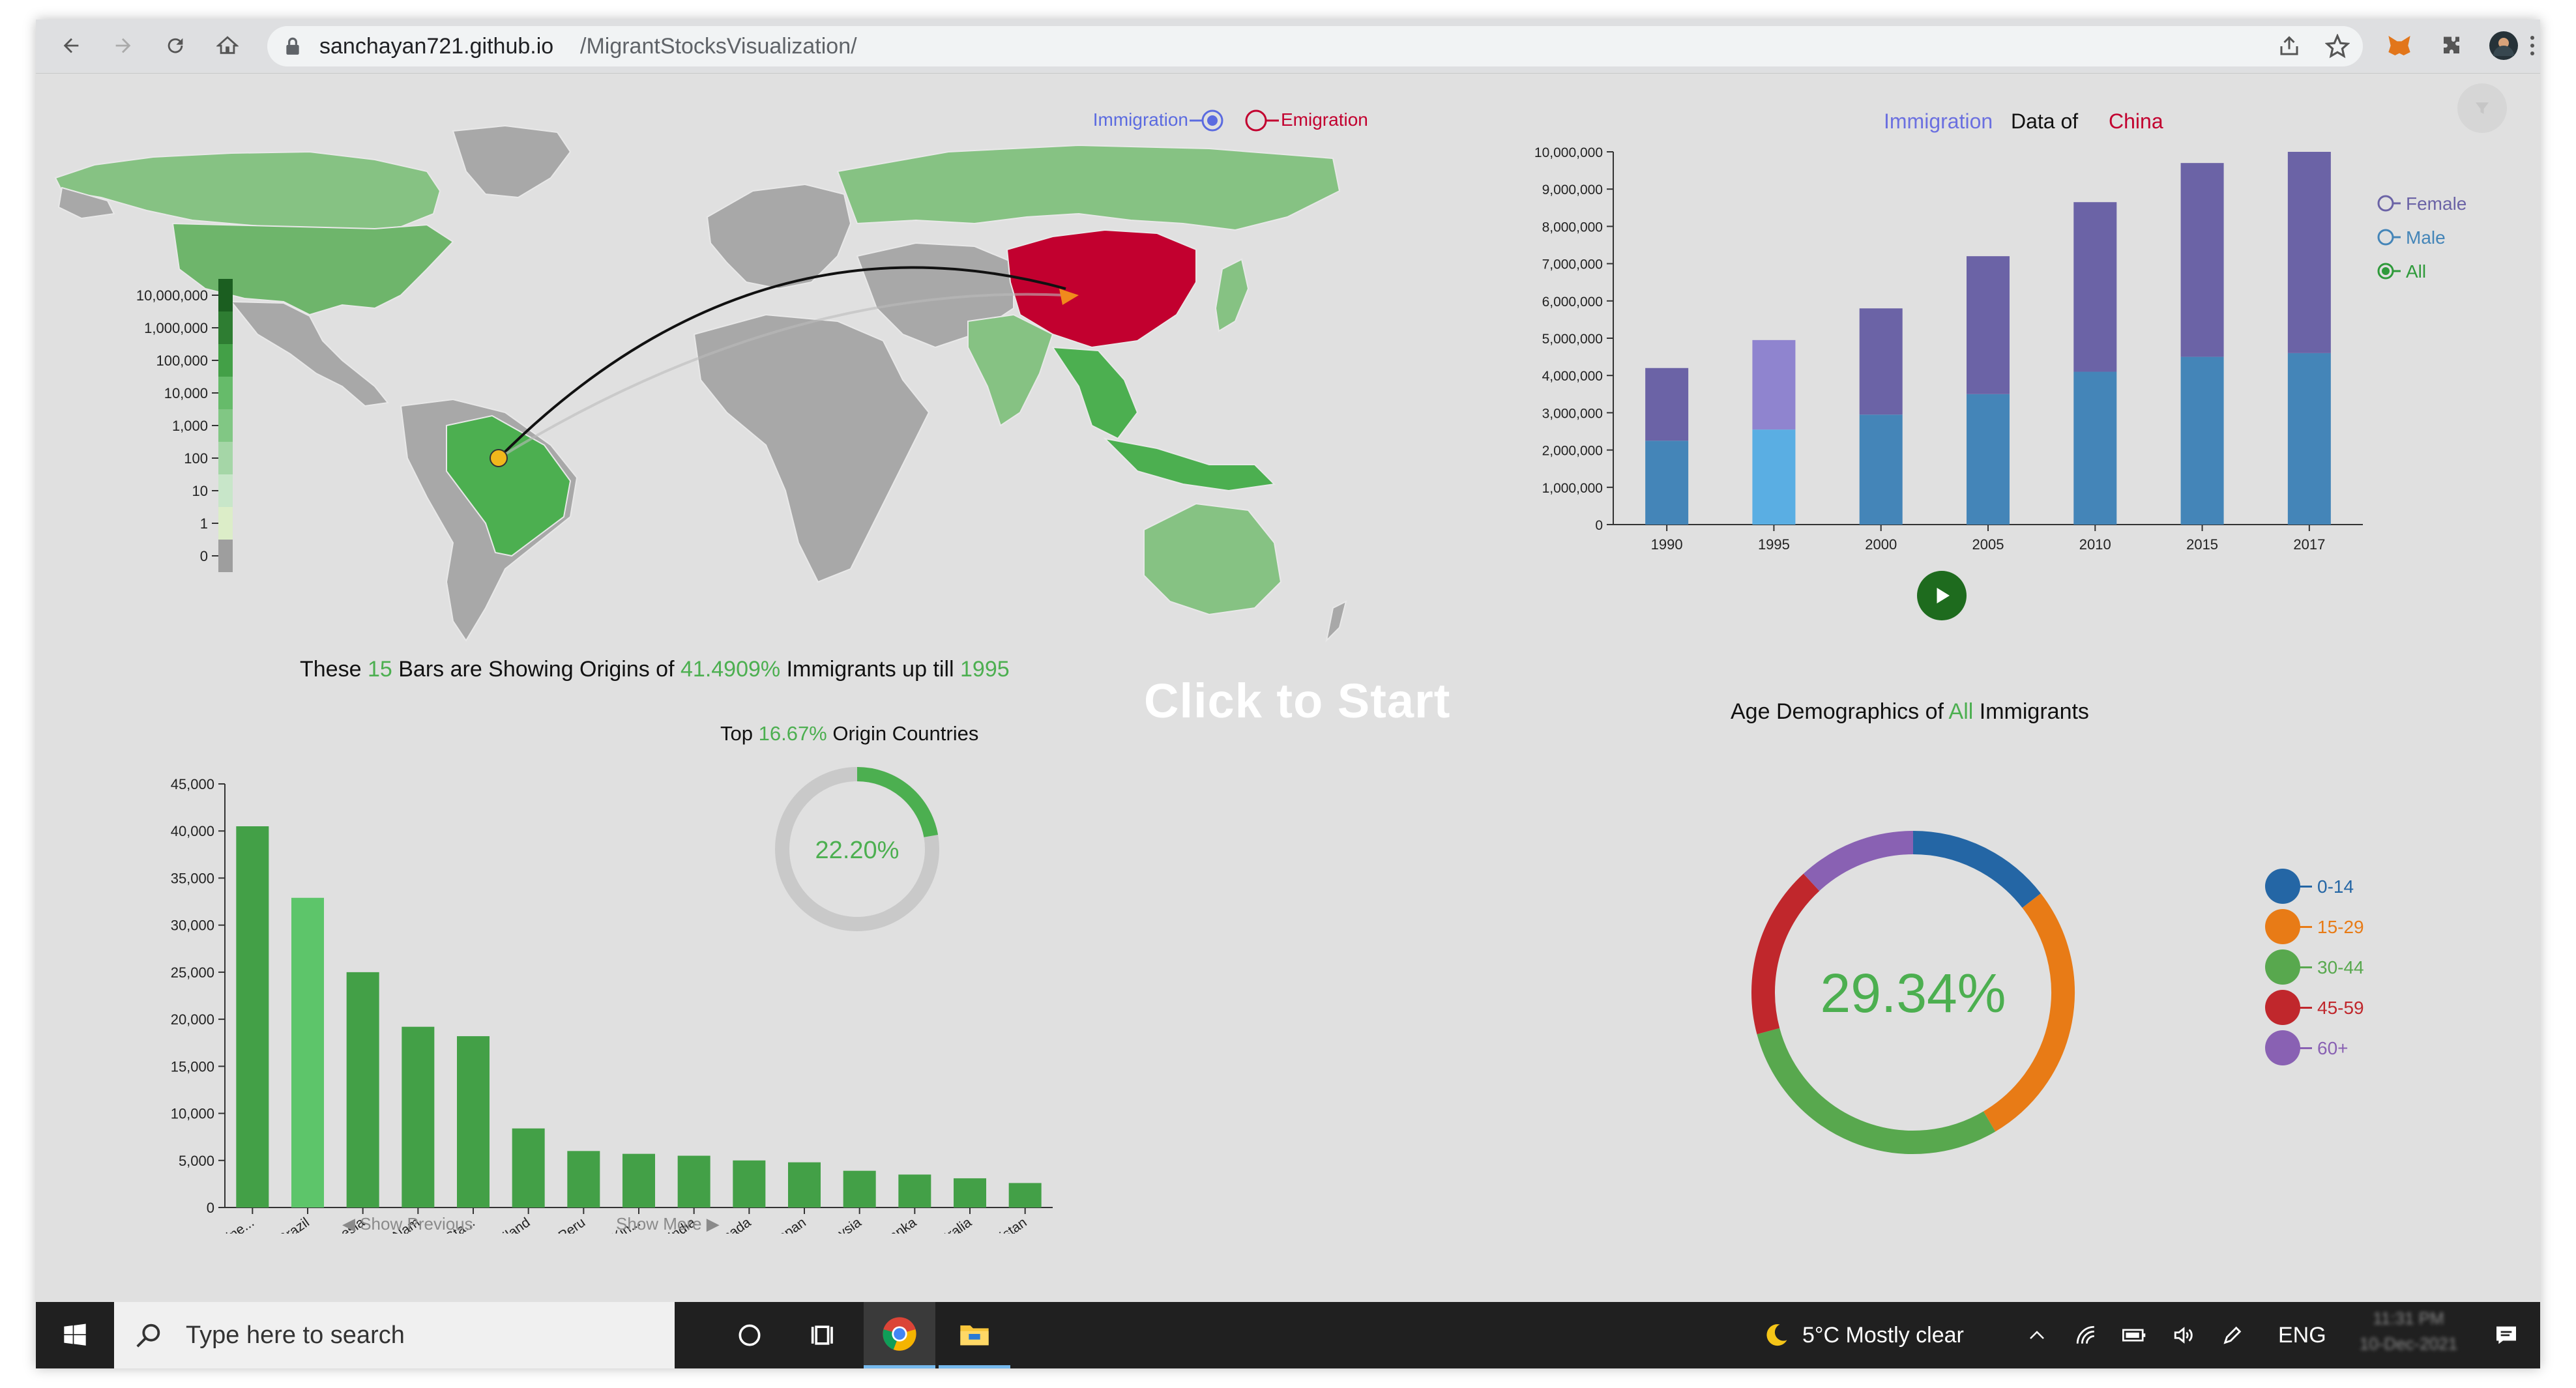  Describe the element at coordinates (1774, 544) in the screenshot. I see `x-tick-label: 1995` at that location.